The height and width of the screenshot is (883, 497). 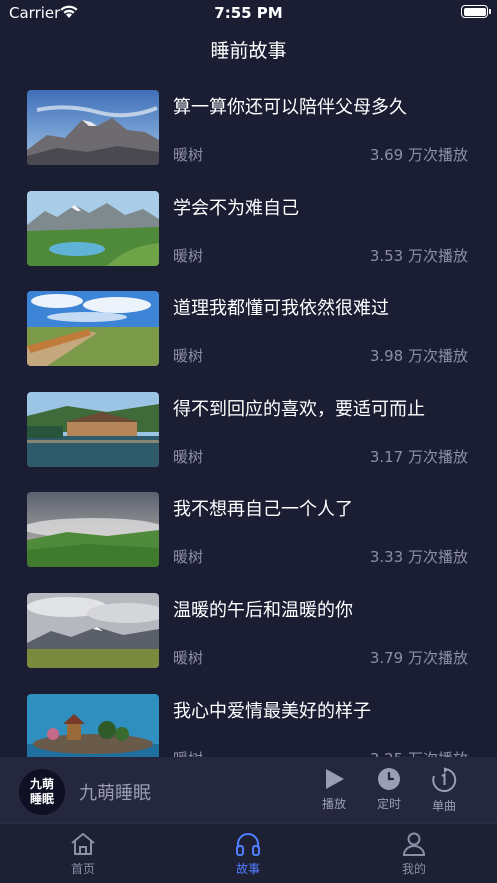 What do you see at coordinates (247, 869) in the screenshot?
I see `tab-stories-label: 故事` at bounding box center [247, 869].